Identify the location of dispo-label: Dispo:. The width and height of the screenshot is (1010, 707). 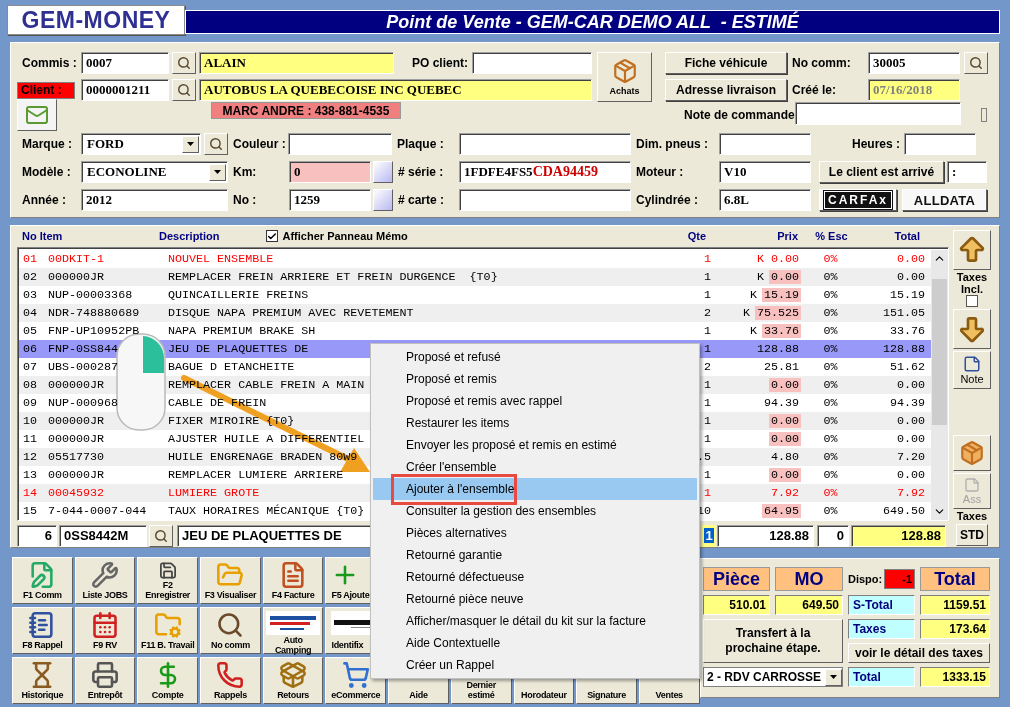
(865, 579).